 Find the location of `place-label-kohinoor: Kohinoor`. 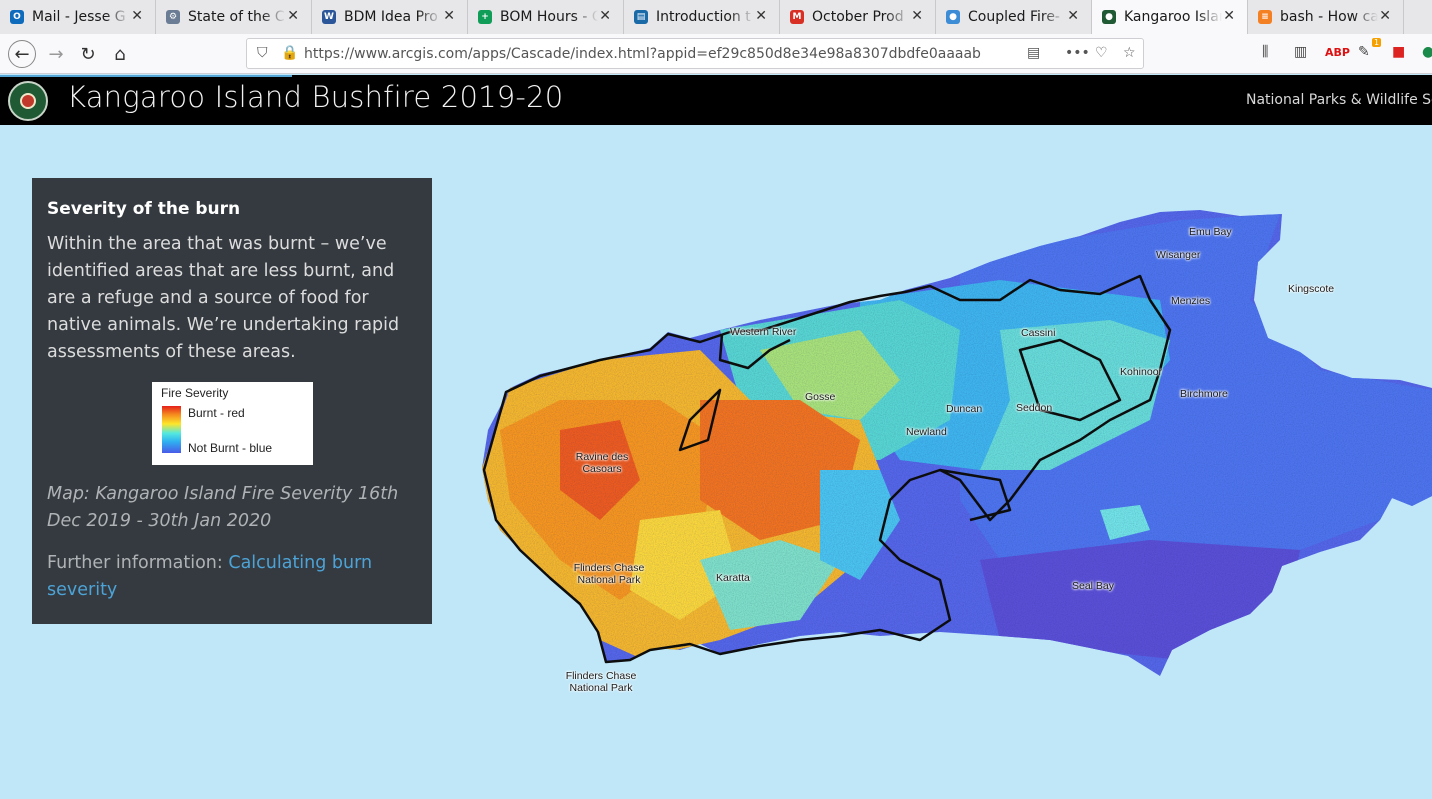

place-label-kohinoor: Kohinoor is located at coordinates (1141, 372).